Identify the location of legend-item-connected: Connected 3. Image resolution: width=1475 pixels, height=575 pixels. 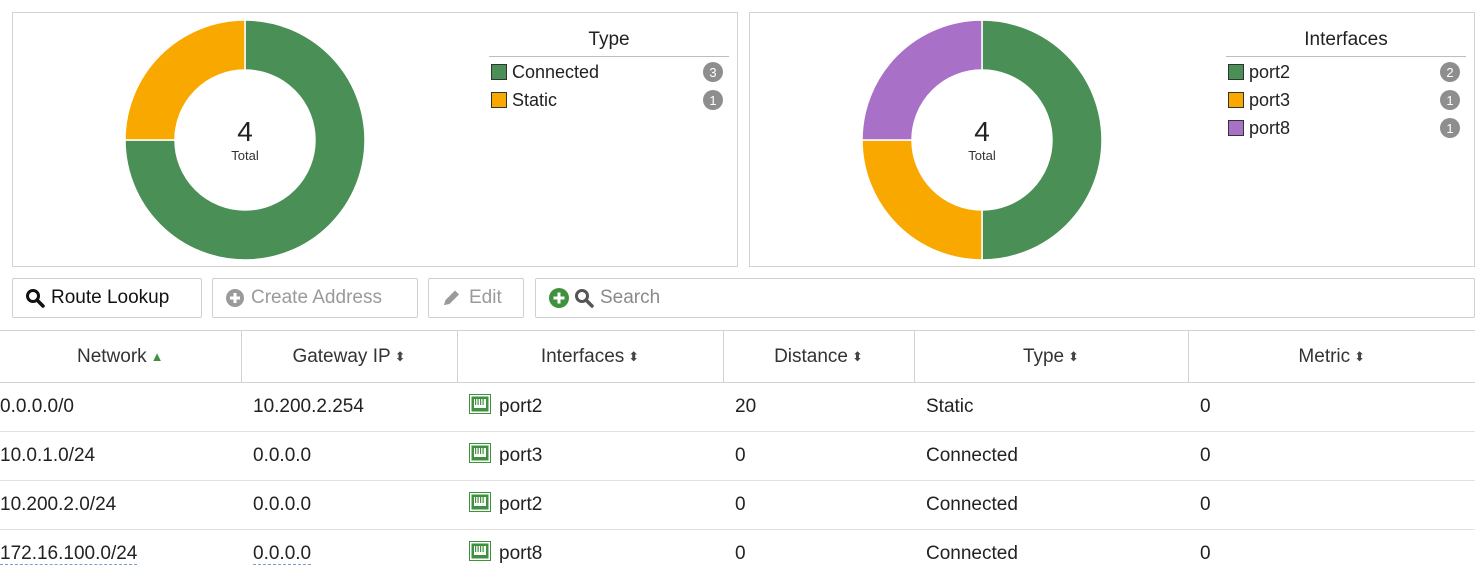
(609, 71).